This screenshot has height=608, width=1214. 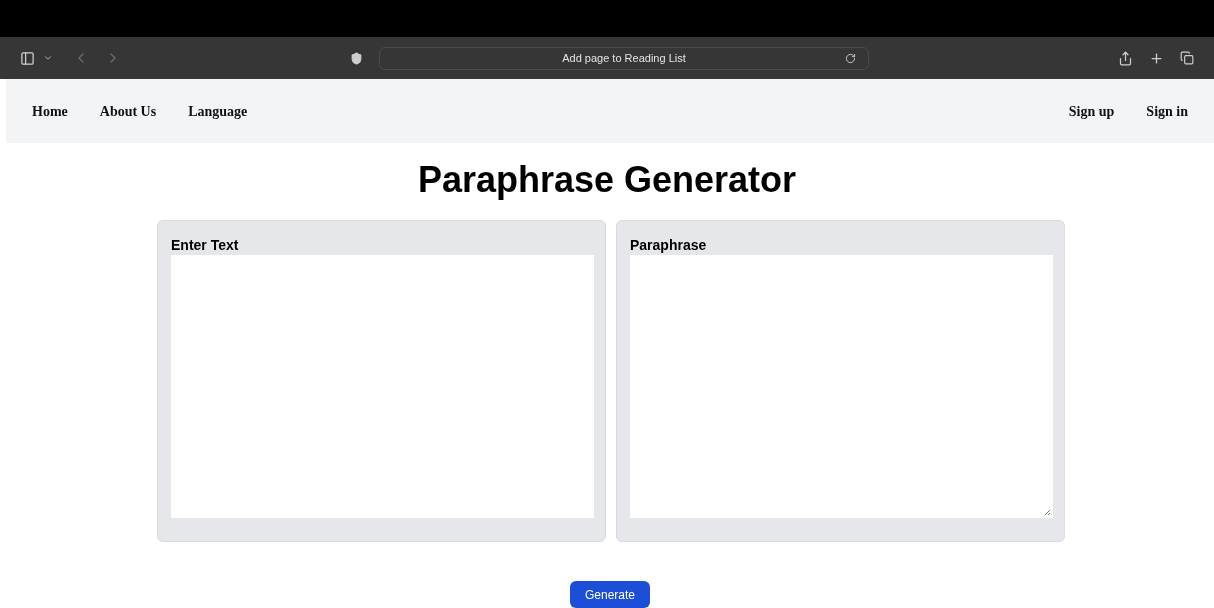 I want to click on panel-label: Enter Text, so click(x=205, y=245).